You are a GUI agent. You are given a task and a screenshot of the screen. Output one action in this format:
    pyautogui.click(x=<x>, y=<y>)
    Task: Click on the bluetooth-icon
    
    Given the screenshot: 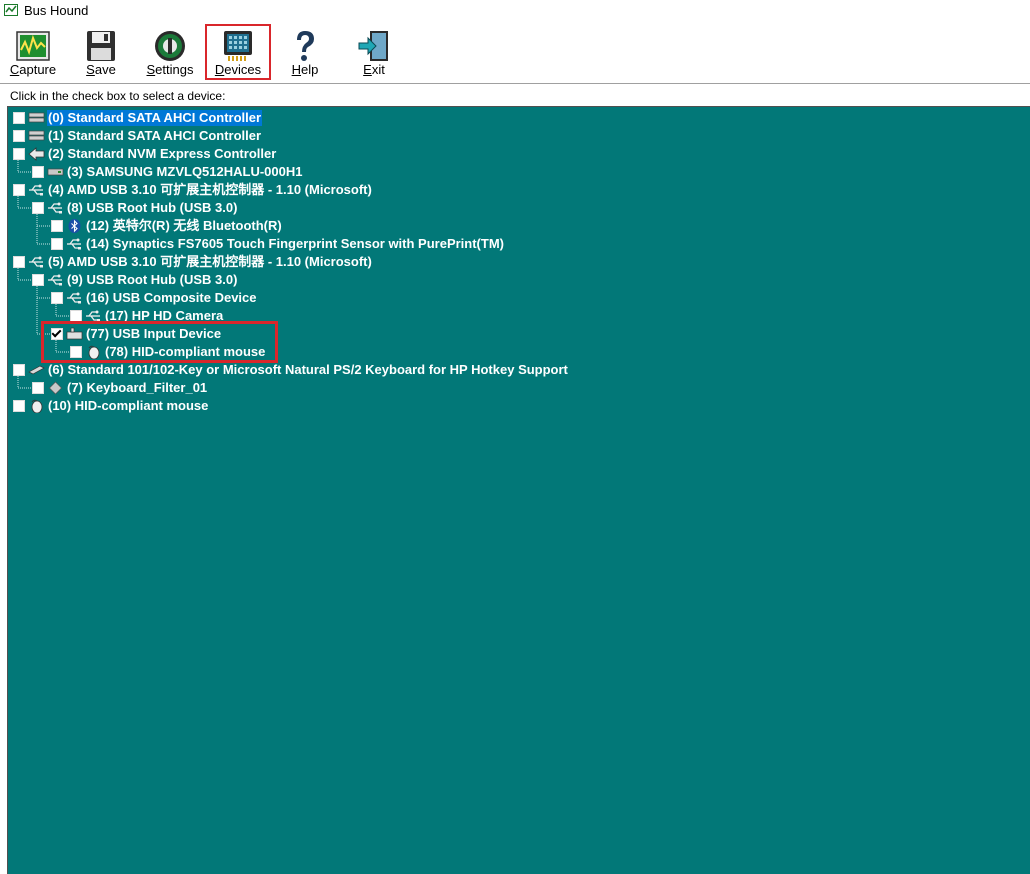 What is the action you would take?
    pyautogui.click(x=74, y=226)
    